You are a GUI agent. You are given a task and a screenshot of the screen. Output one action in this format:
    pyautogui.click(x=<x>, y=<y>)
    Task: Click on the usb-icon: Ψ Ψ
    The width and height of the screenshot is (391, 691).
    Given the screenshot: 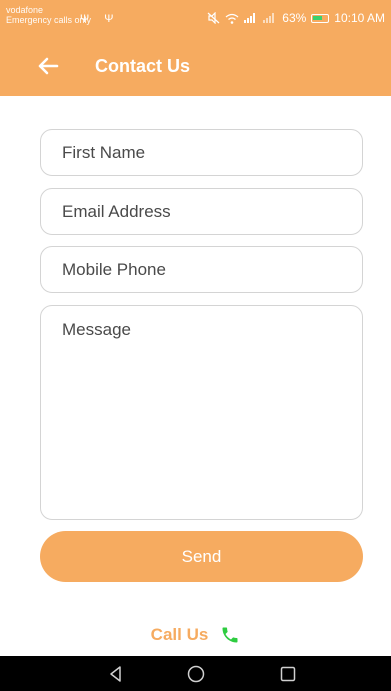 What is the action you would take?
    pyautogui.click(x=100, y=19)
    